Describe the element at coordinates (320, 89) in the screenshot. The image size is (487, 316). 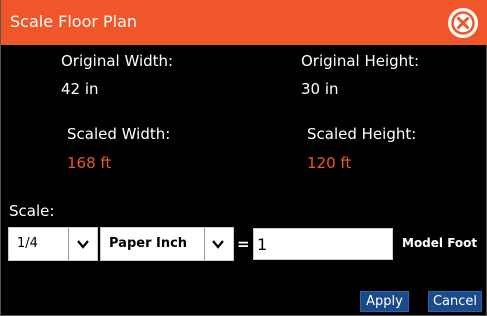
I see `original-height-value: 30 in` at that location.